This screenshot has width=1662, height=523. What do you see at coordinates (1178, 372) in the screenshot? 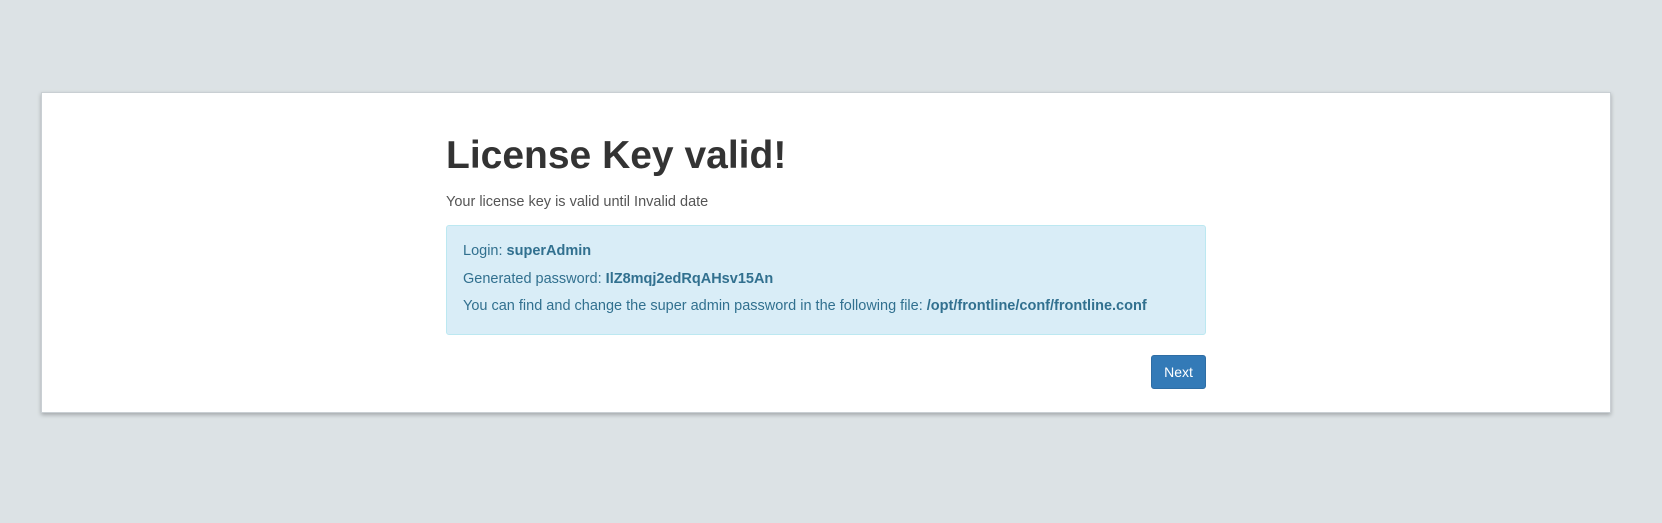
I see `next-button: Next` at bounding box center [1178, 372].